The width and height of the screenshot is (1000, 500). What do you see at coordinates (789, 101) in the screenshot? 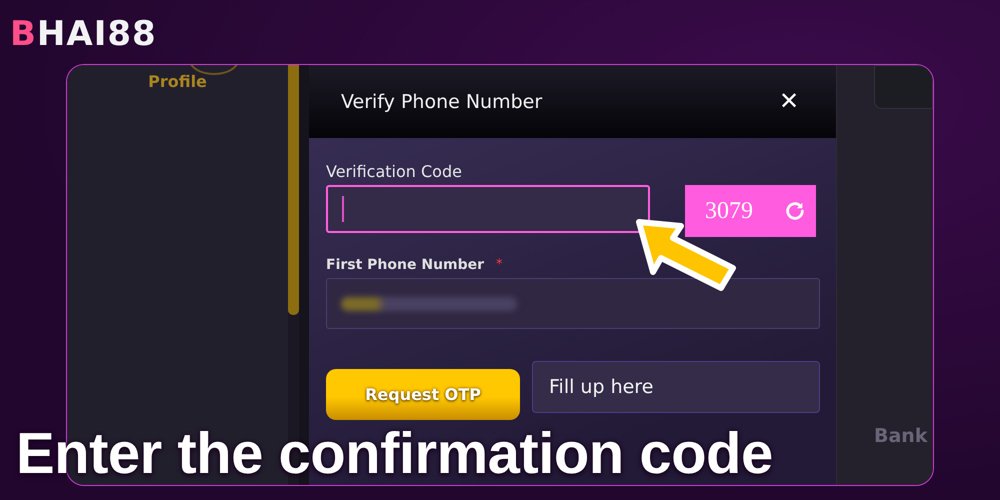
I see `close-button: ✕` at bounding box center [789, 101].